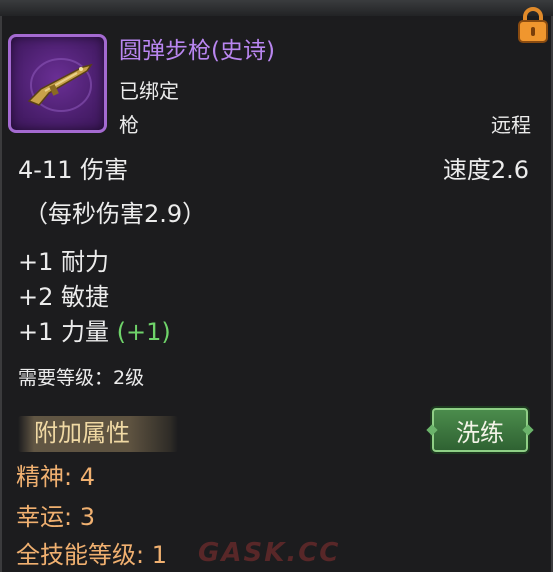 This screenshot has width=553, height=572. I want to click on extra-attribute: 全技能等级: 1, so click(91, 555).